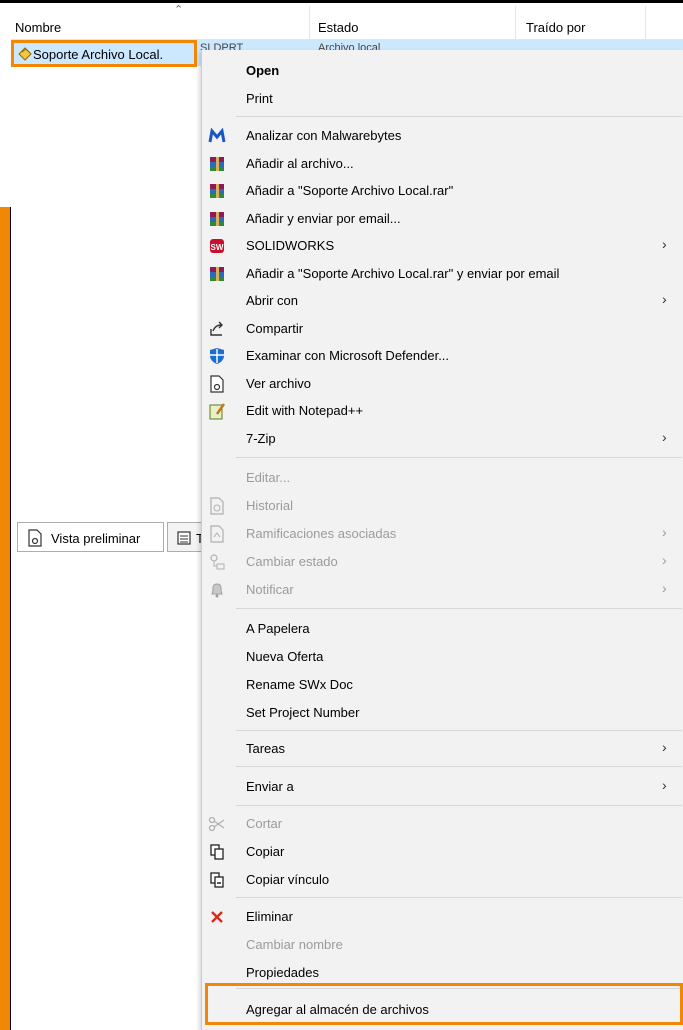  What do you see at coordinates (259, 98) in the screenshot?
I see `menu-label: Print` at bounding box center [259, 98].